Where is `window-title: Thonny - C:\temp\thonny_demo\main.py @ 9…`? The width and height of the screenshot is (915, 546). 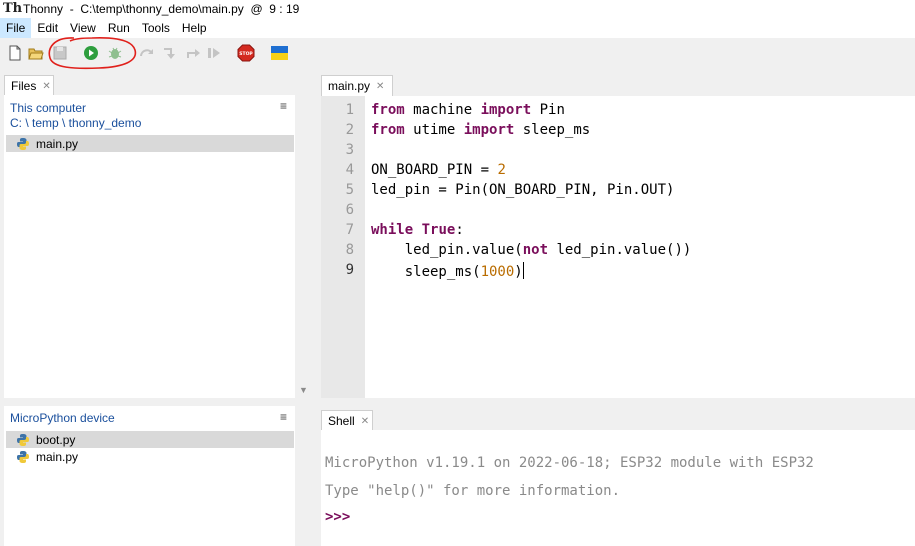
window-title: Thonny - C:\temp\thonny_demo\main.py @ 9… is located at coordinates (161, 9).